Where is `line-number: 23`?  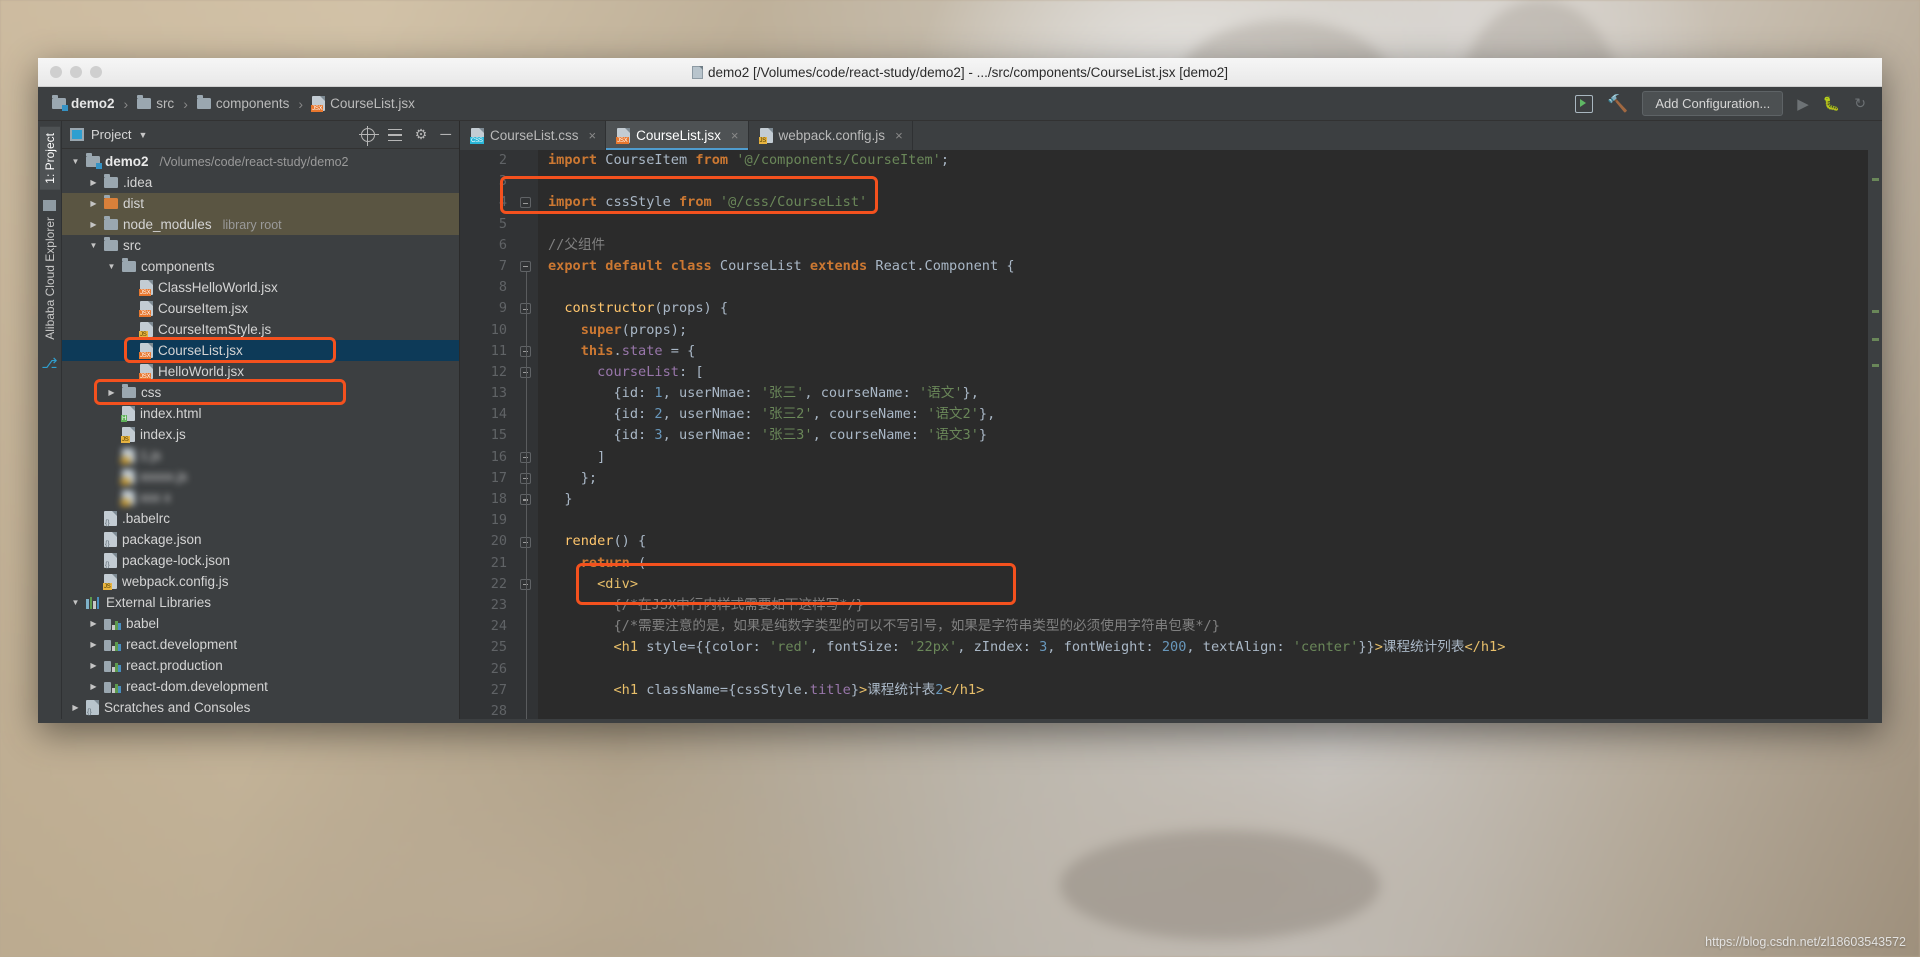
line-number: 23 is located at coordinates (498, 604).